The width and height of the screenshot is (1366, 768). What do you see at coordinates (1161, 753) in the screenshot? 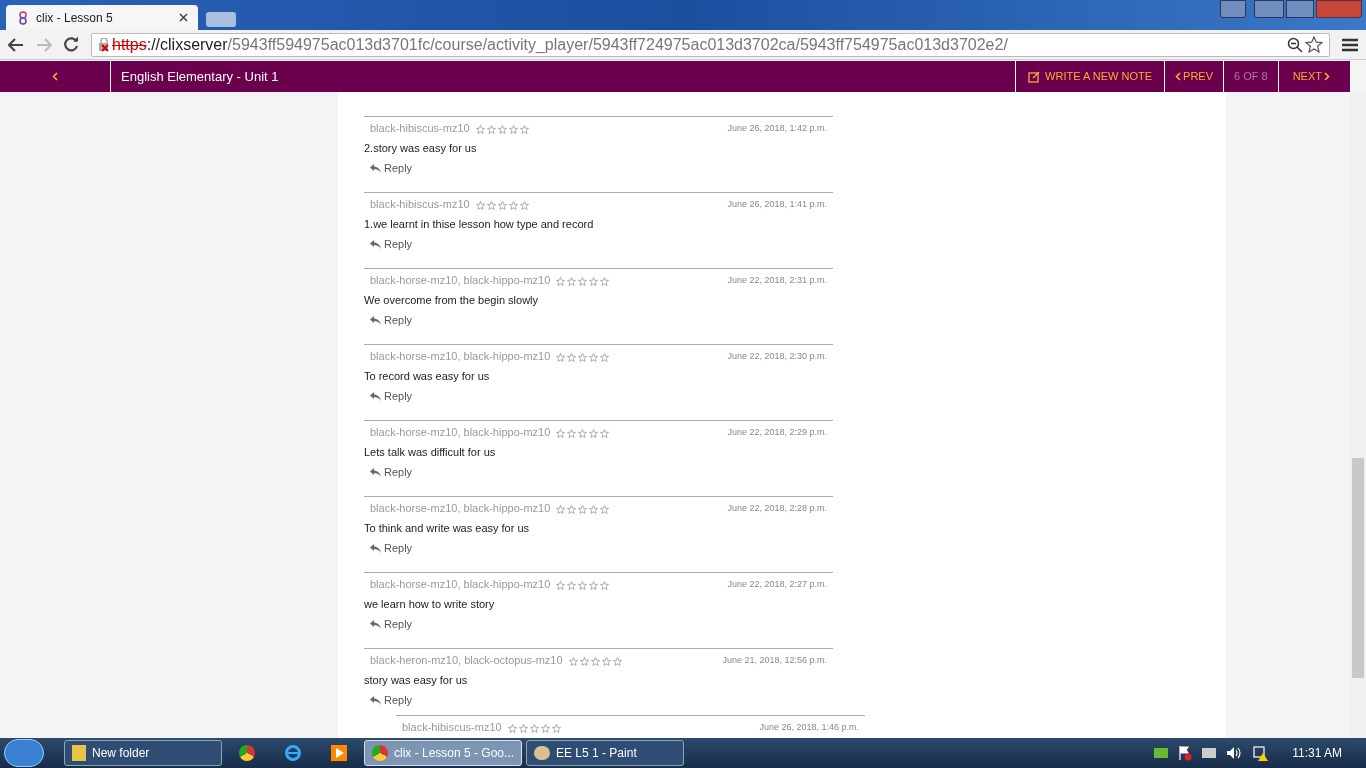
I see `app-tray-icon` at bounding box center [1161, 753].